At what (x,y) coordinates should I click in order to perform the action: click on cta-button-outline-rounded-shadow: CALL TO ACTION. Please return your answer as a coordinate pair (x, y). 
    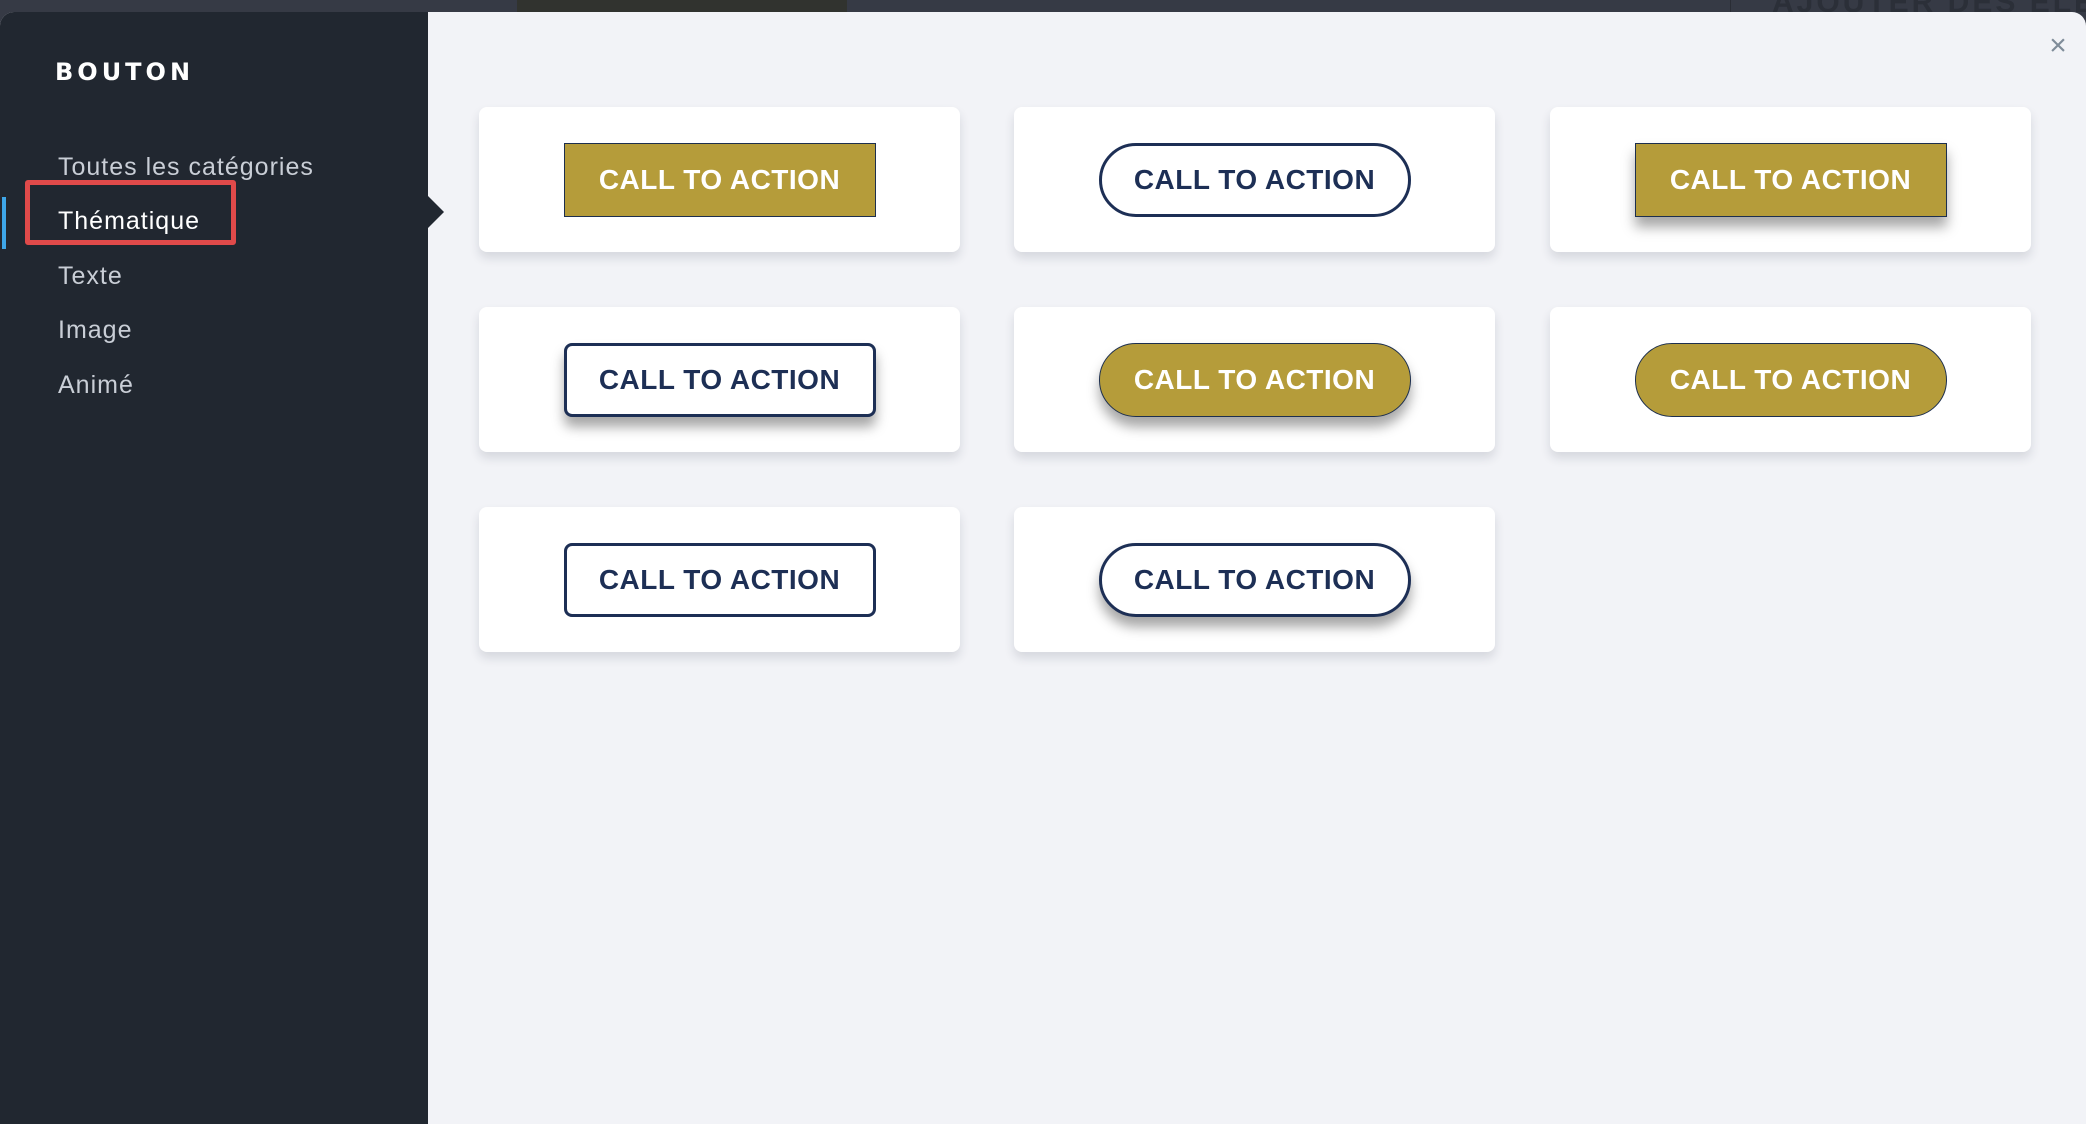
    Looking at the image, I should click on (719, 379).